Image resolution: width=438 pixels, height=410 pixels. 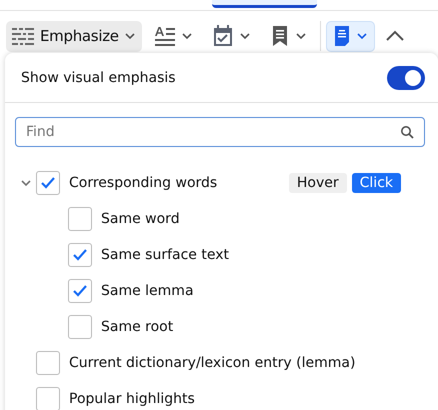 I want to click on toggle-label: Show visual emphasis, so click(x=98, y=78).